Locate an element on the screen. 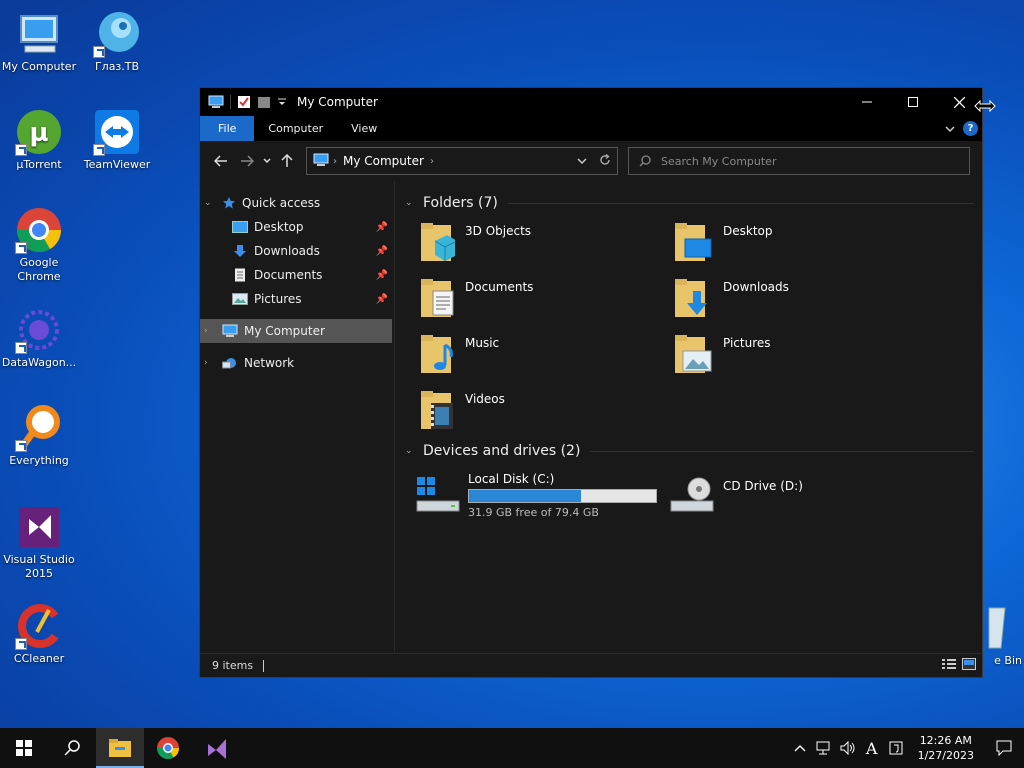 The width and height of the screenshot is (1024, 768). folder-3d-objects: 3D Objects is located at coordinates (530, 245).